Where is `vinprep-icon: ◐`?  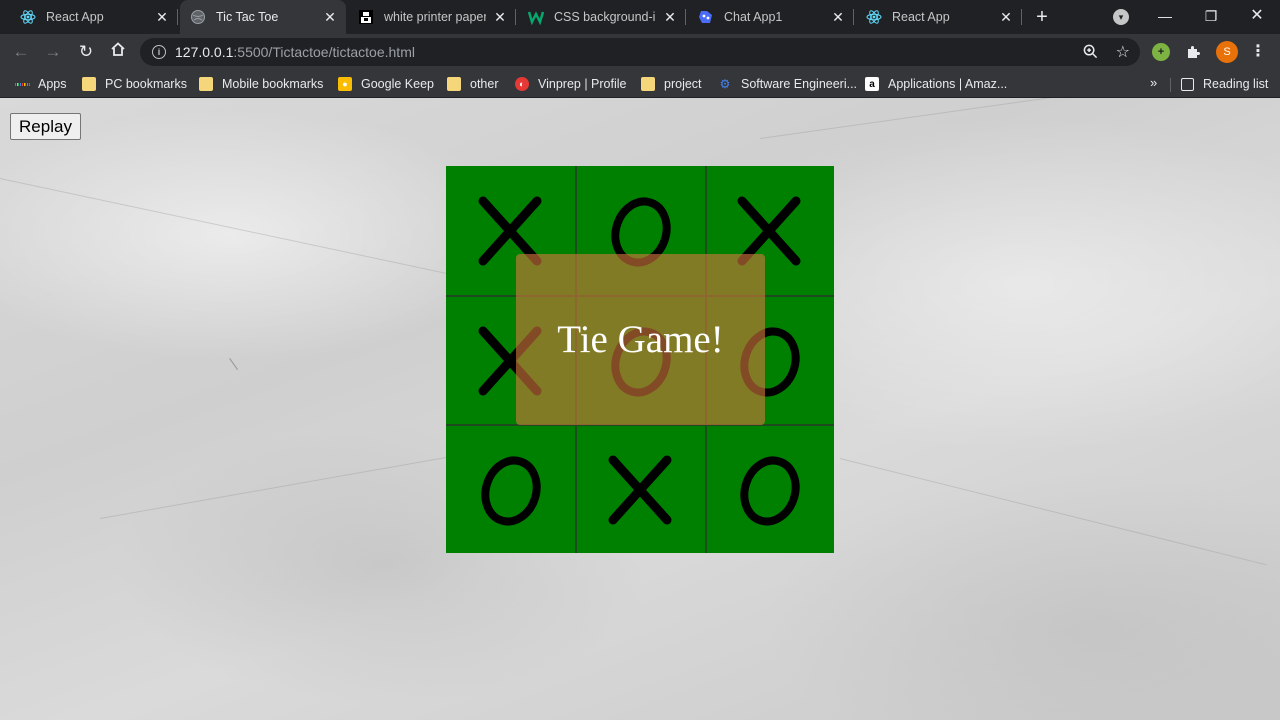
vinprep-icon: ◐ is located at coordinates (522, 84).